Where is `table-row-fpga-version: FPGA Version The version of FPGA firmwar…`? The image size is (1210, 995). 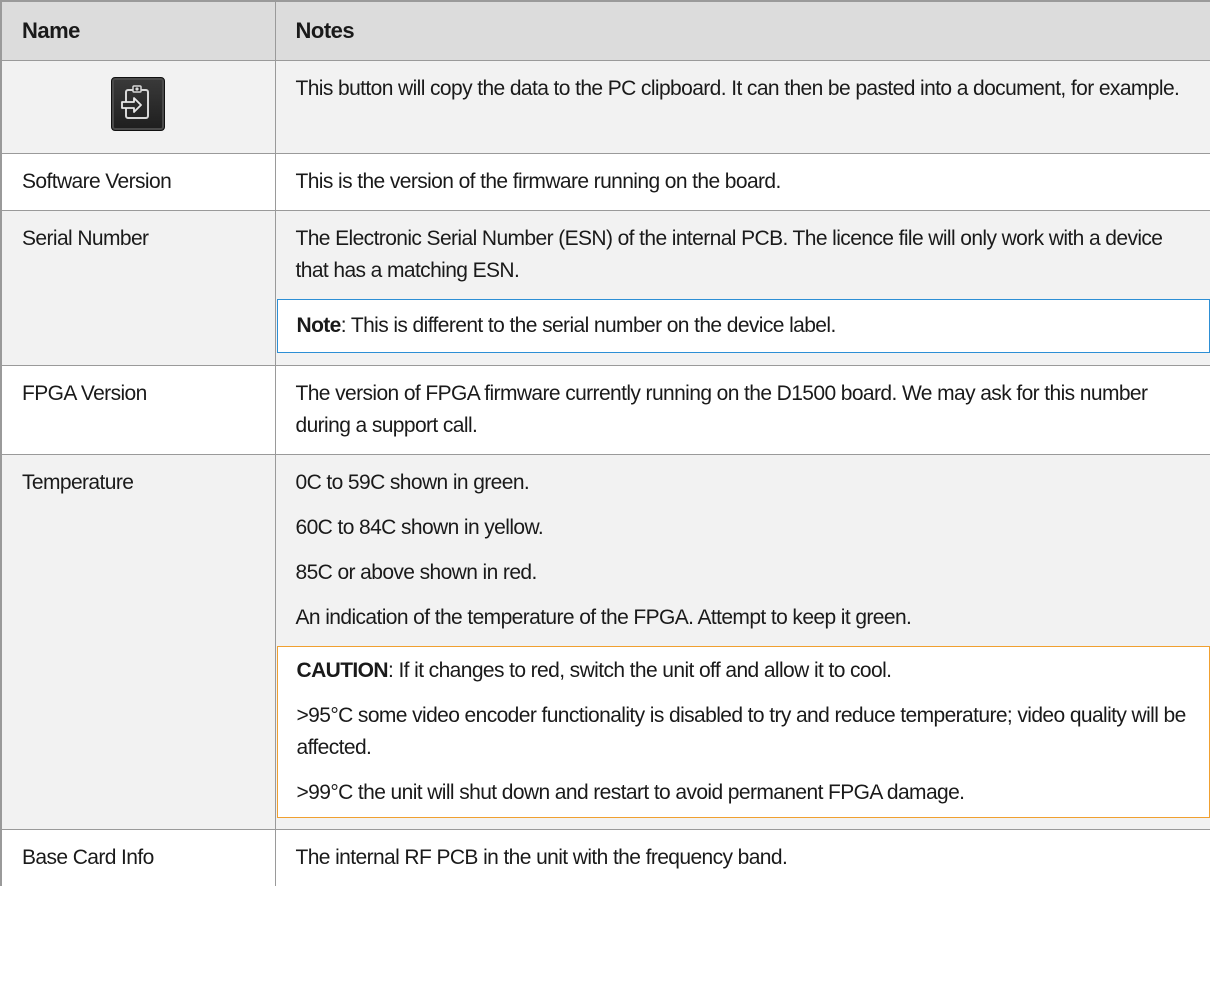 table-row-fpga-version: FPGA Version The version of FPGA firmwar… is located at coordinates (605, 410).